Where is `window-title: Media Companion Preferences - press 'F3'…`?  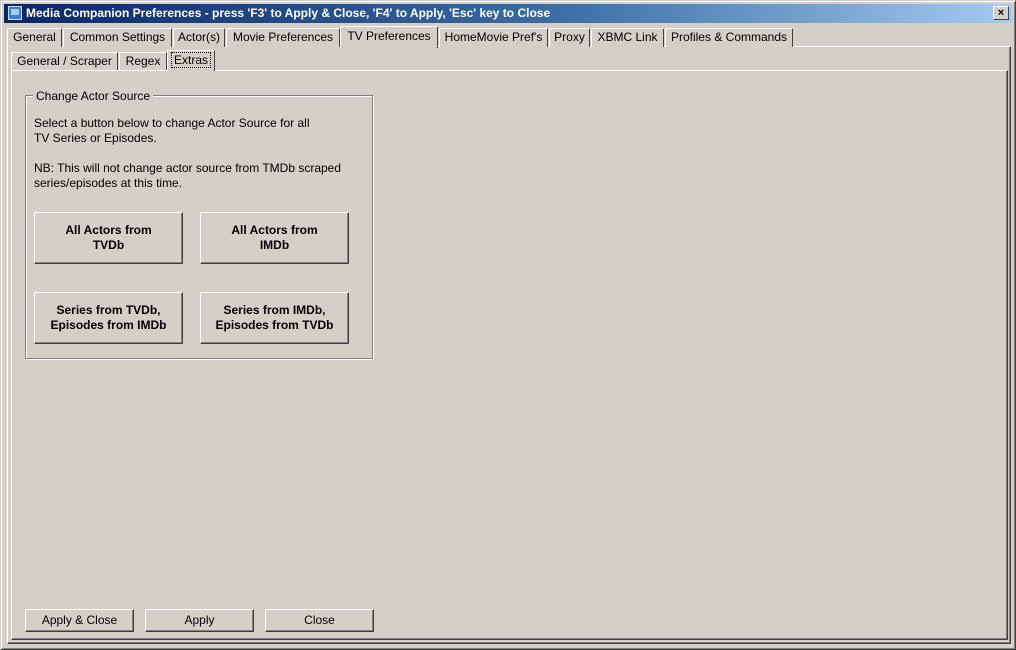 window-title: Media Companion Preferences - press 'F3'… is located at coordinates (288, 13).